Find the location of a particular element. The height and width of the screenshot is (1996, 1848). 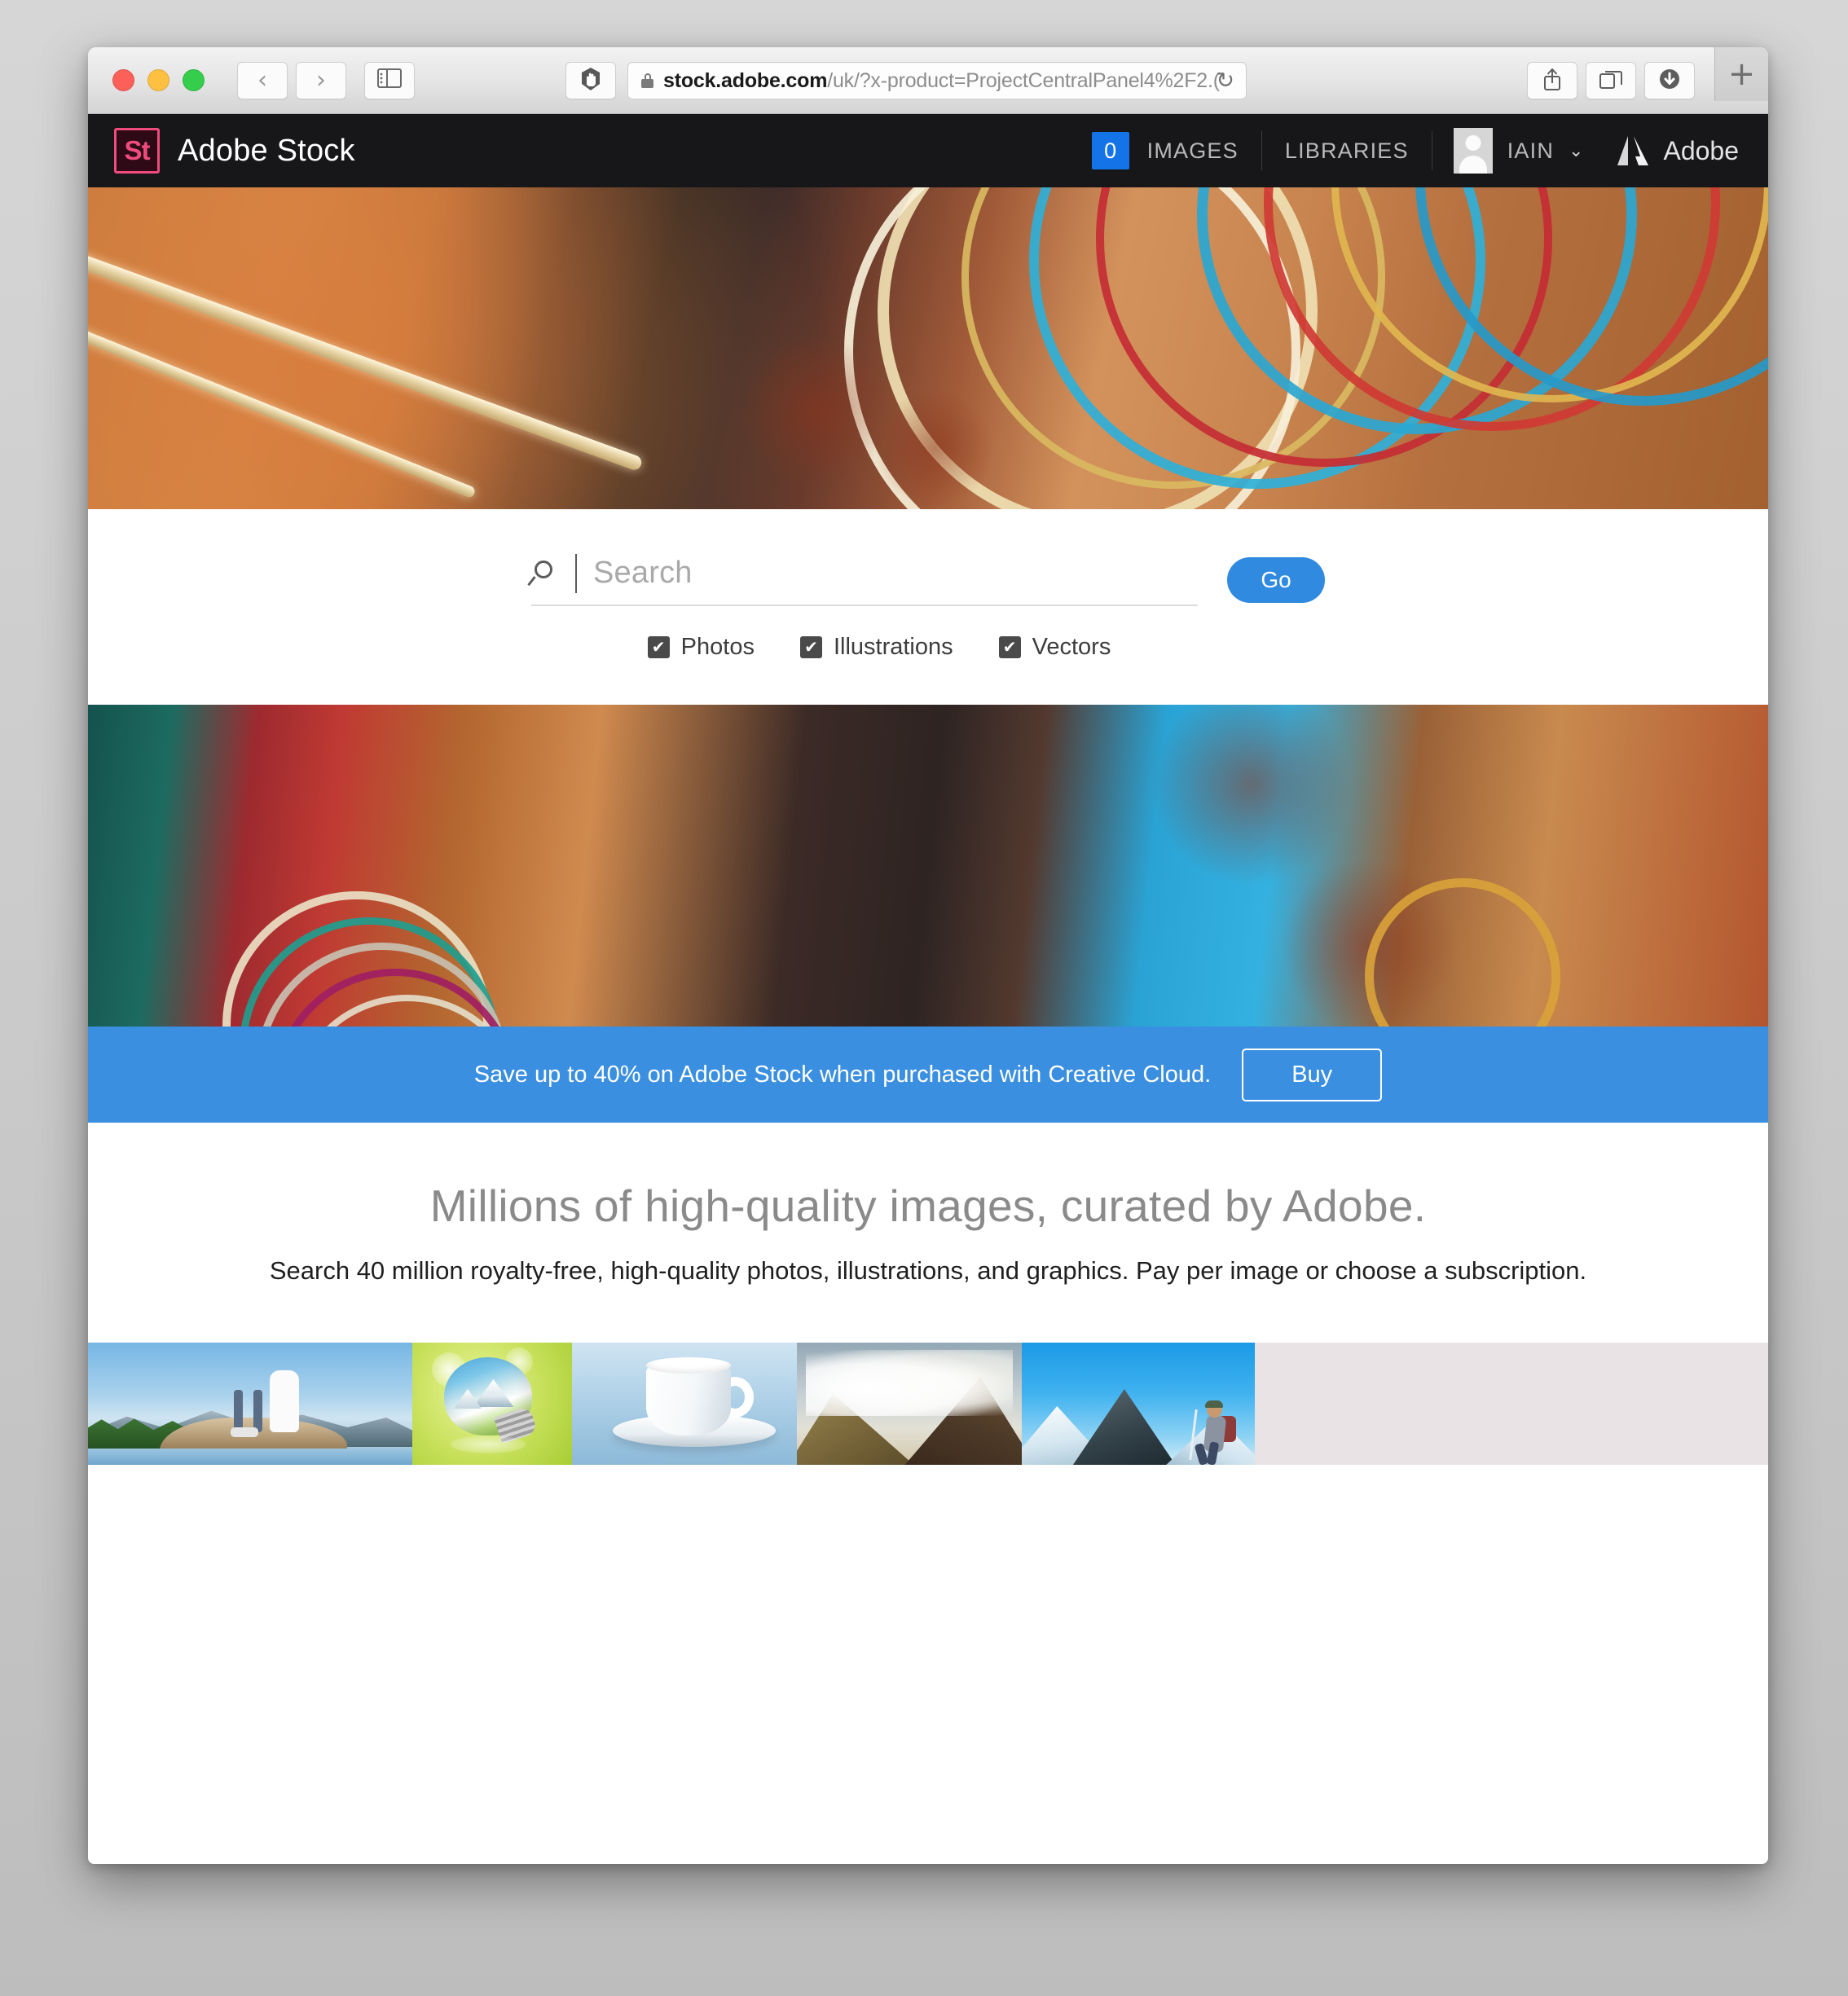

show-all-tabs-button is located at coordinates (1611, 80).